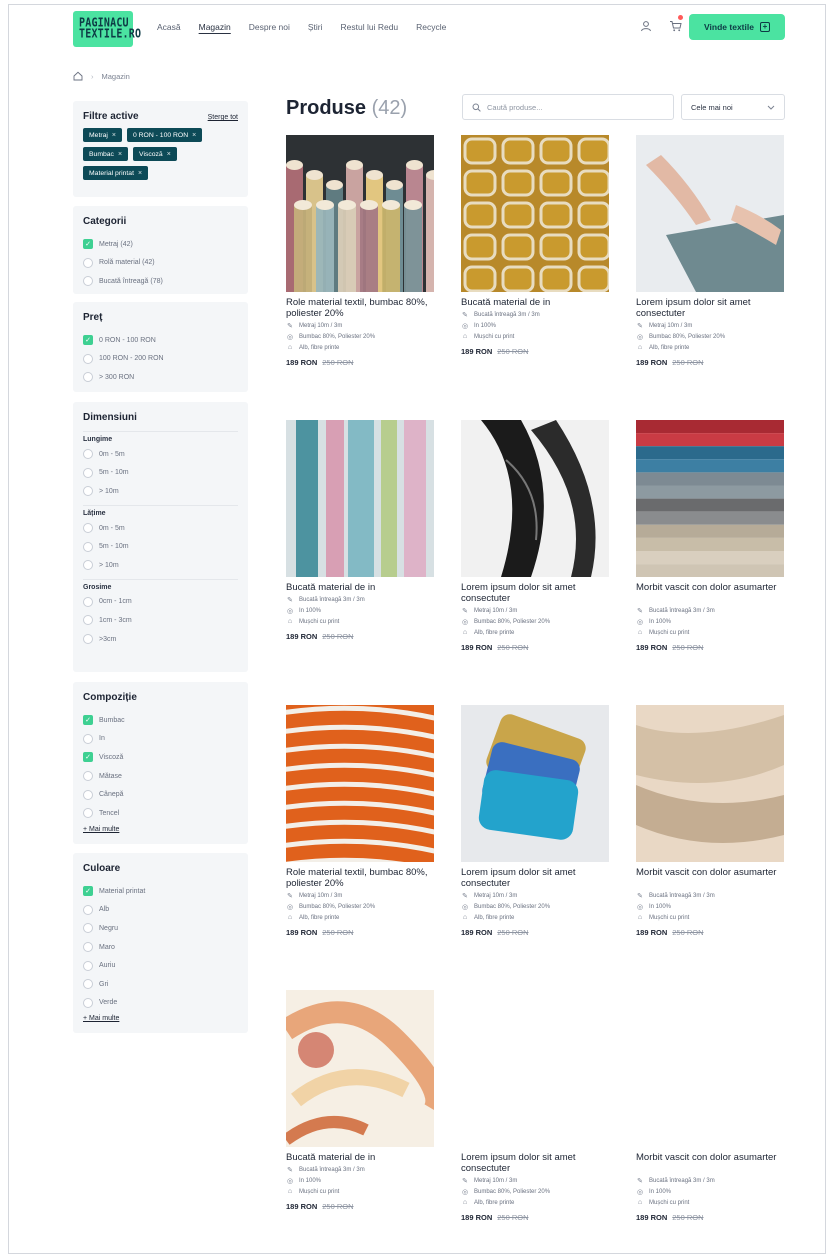  Describe the element at coordinates (160, 1018) in the screenshot. I see `color-more-link: + Mai multe` at that location.